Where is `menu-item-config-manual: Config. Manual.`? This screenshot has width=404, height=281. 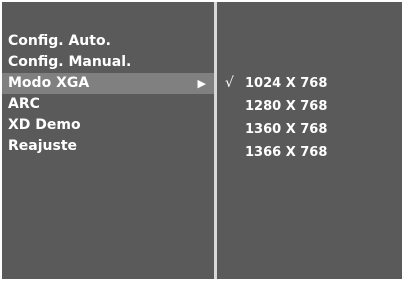 menu-item-config-manual: Config. Manual. is located at coordinates (108, 62).